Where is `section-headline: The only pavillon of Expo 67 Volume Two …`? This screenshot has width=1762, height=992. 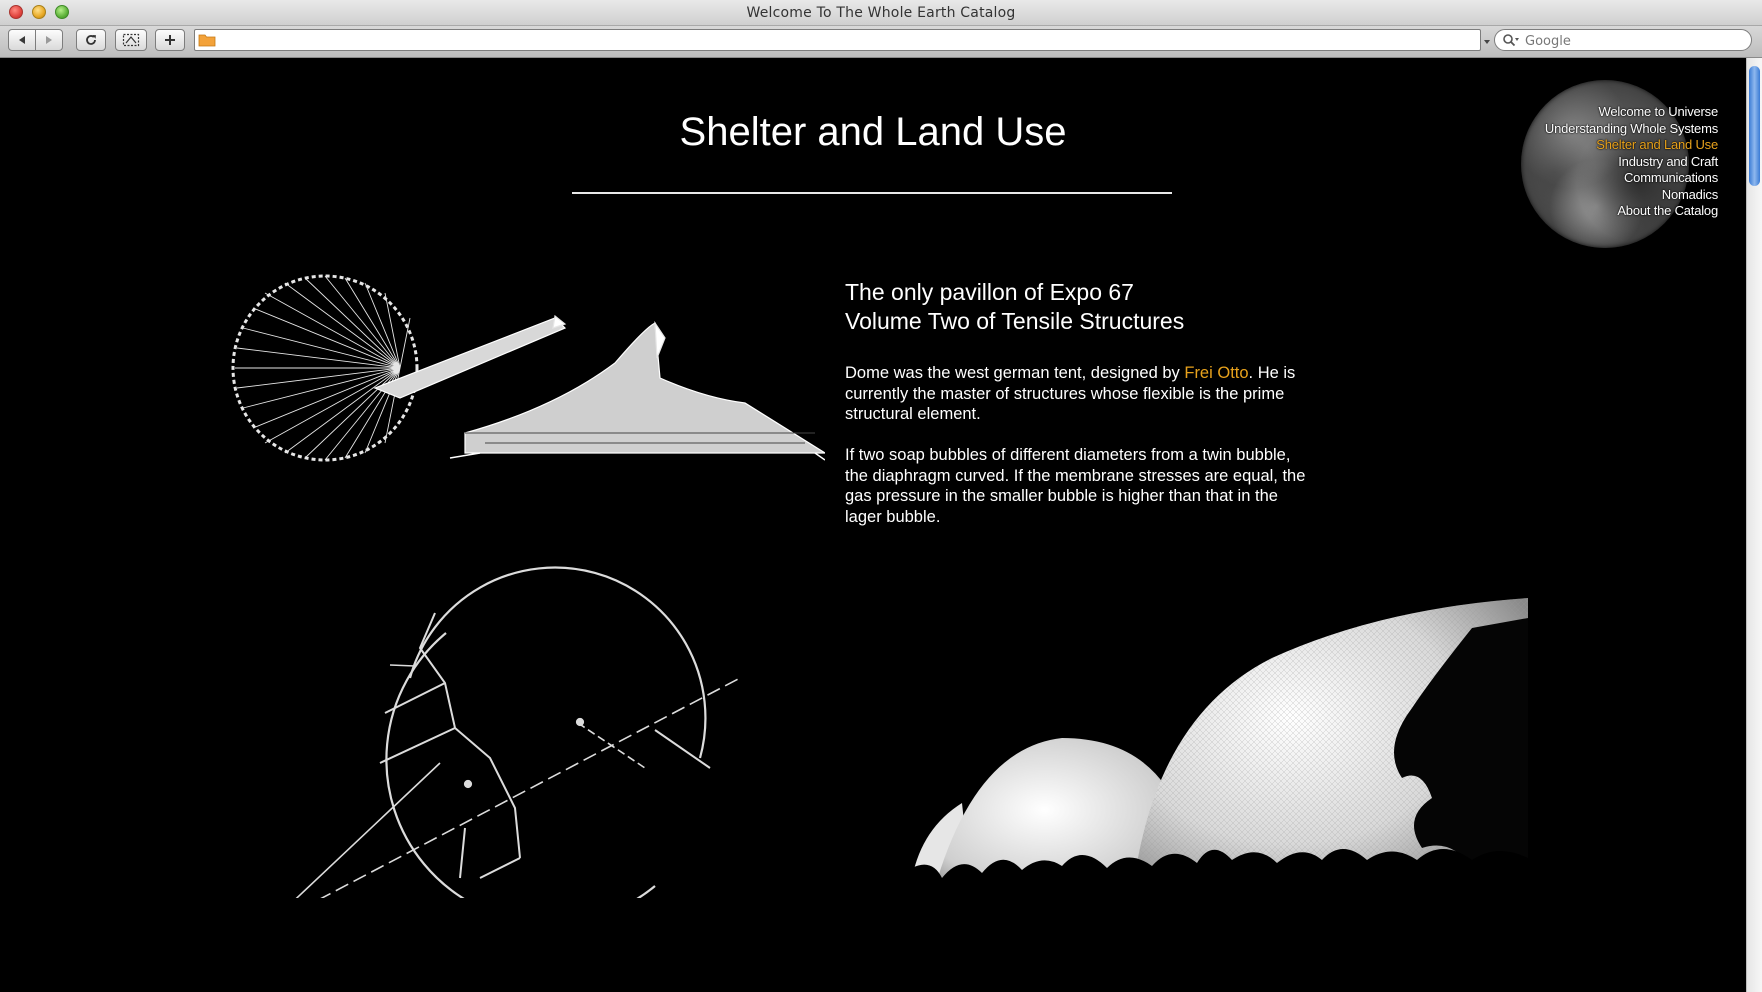 section-headline: The only pavillon of Expo 67 Volume Two … is located at coordinates (1014, 307).